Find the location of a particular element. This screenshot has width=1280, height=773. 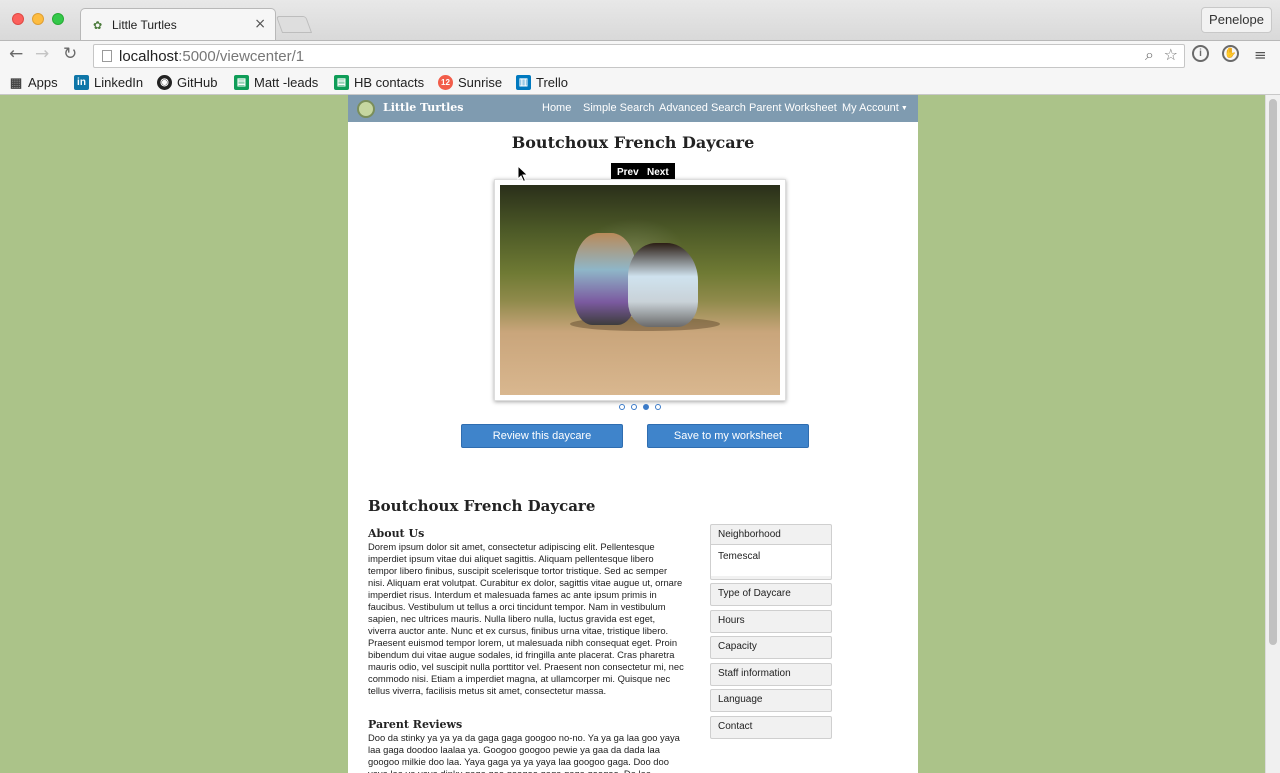

neighborhood-label: Neighborhood is located at coordinates (749, 534).